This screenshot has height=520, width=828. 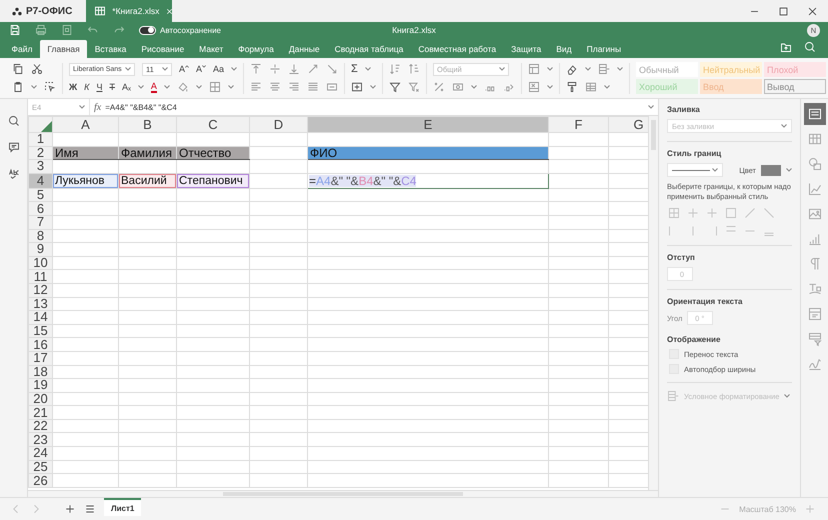 I want to click on row-header: 10, so click(x=40, y=263).